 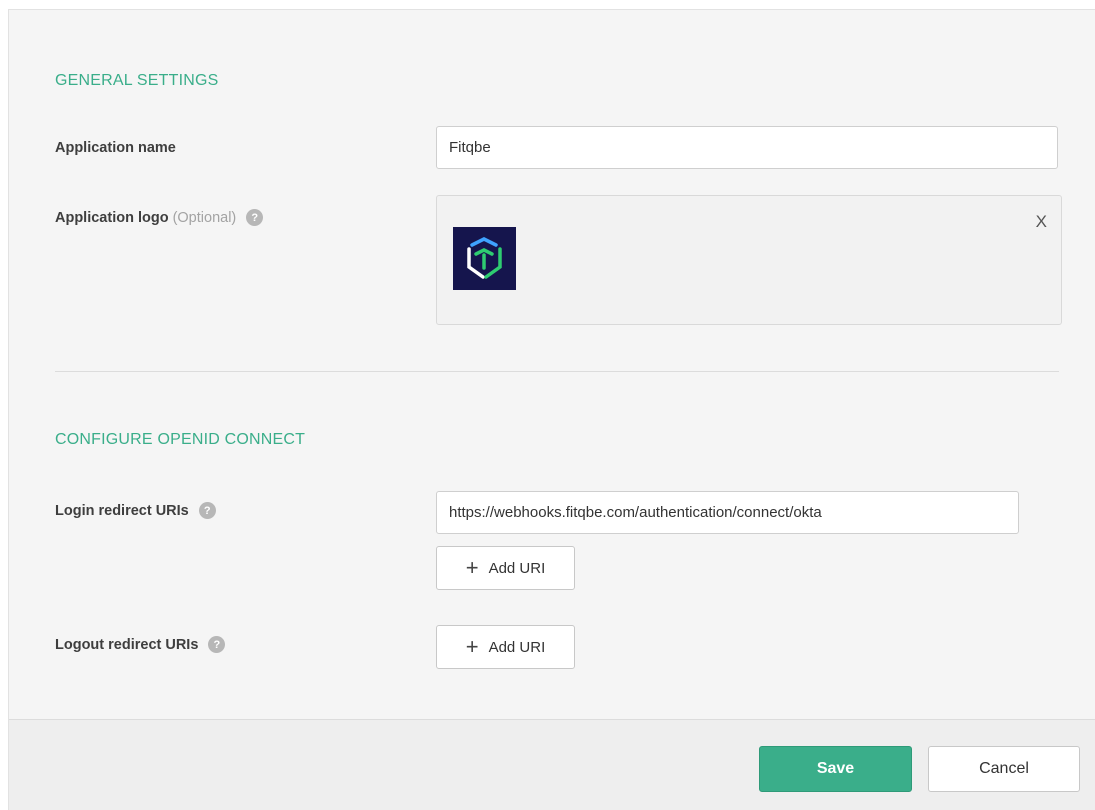 What do you see at coordinates (727, 512) in the screenshot?
I see `login-redirect-uri-input` at bounding box center [727, 512].